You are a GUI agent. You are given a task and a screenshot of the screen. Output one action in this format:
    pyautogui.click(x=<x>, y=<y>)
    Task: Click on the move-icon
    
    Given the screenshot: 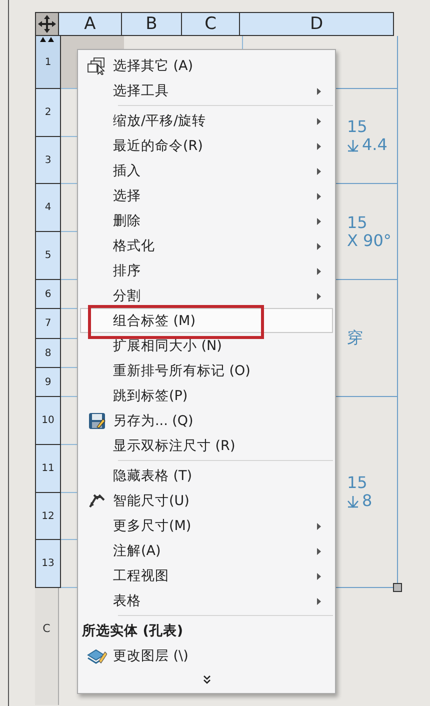 What is the action you would take?
    pyautogui.click(x=47, y=24)
    